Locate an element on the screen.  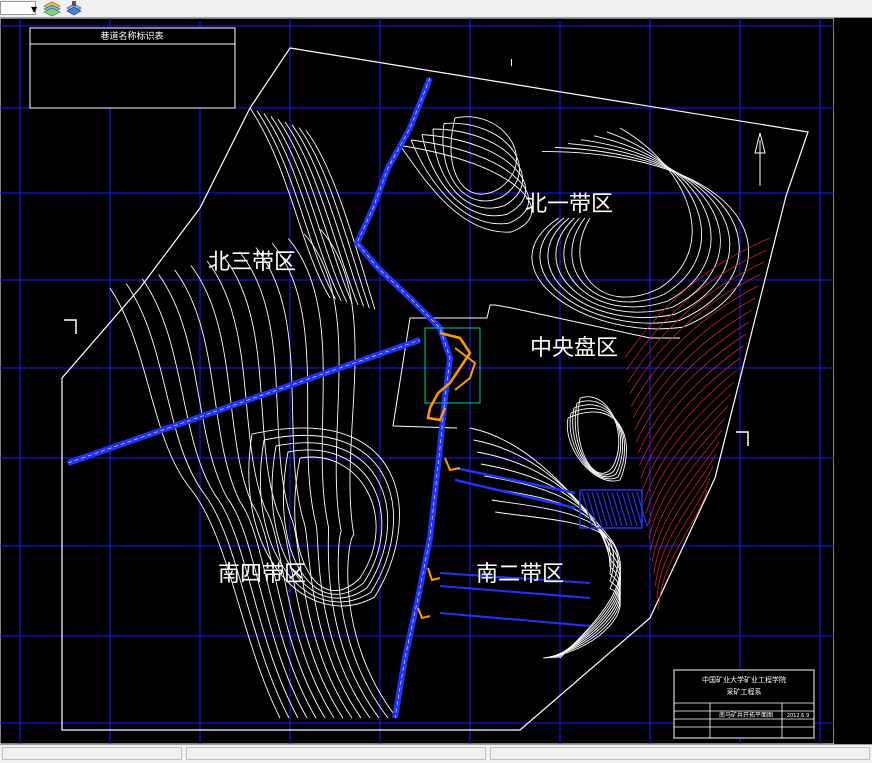
layer-state-icon is located at coordinates (74, 8).